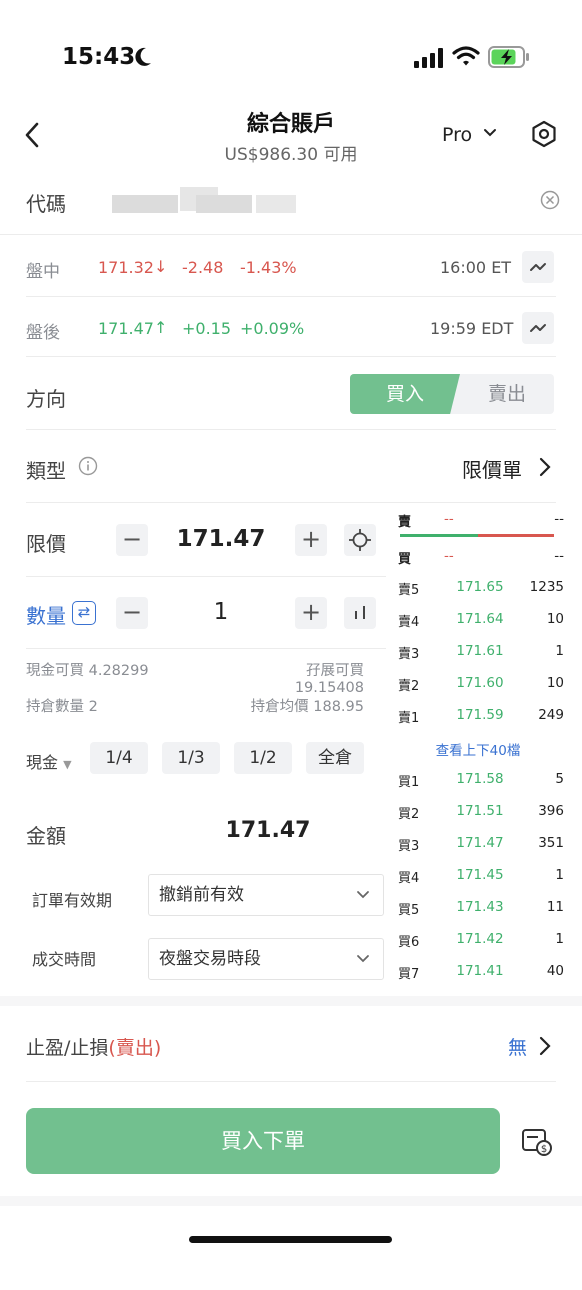 This screenshot has width=582, height=1290. Describe the element at coordinates (405, 522) in the screenshot. I see `best-ask-label: 賣` at that location.